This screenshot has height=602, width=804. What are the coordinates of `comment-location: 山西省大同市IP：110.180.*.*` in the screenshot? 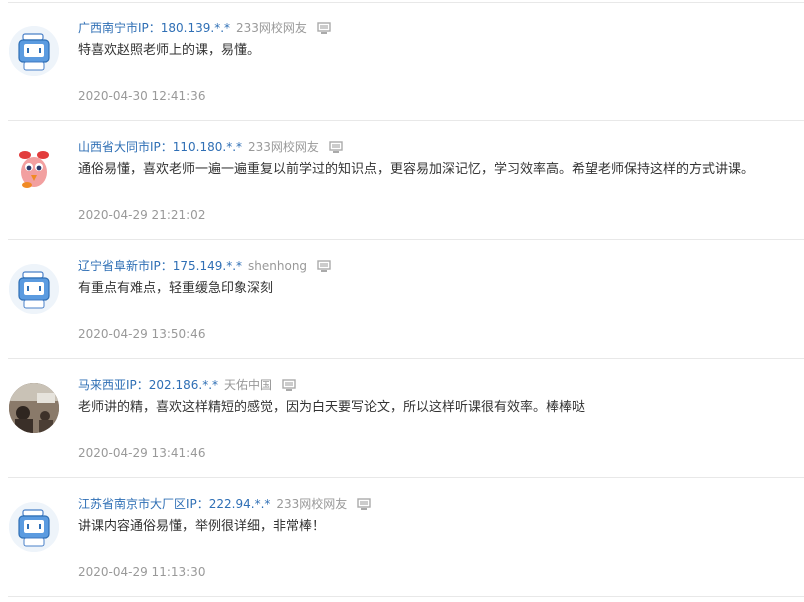 It's located at (160, 147).